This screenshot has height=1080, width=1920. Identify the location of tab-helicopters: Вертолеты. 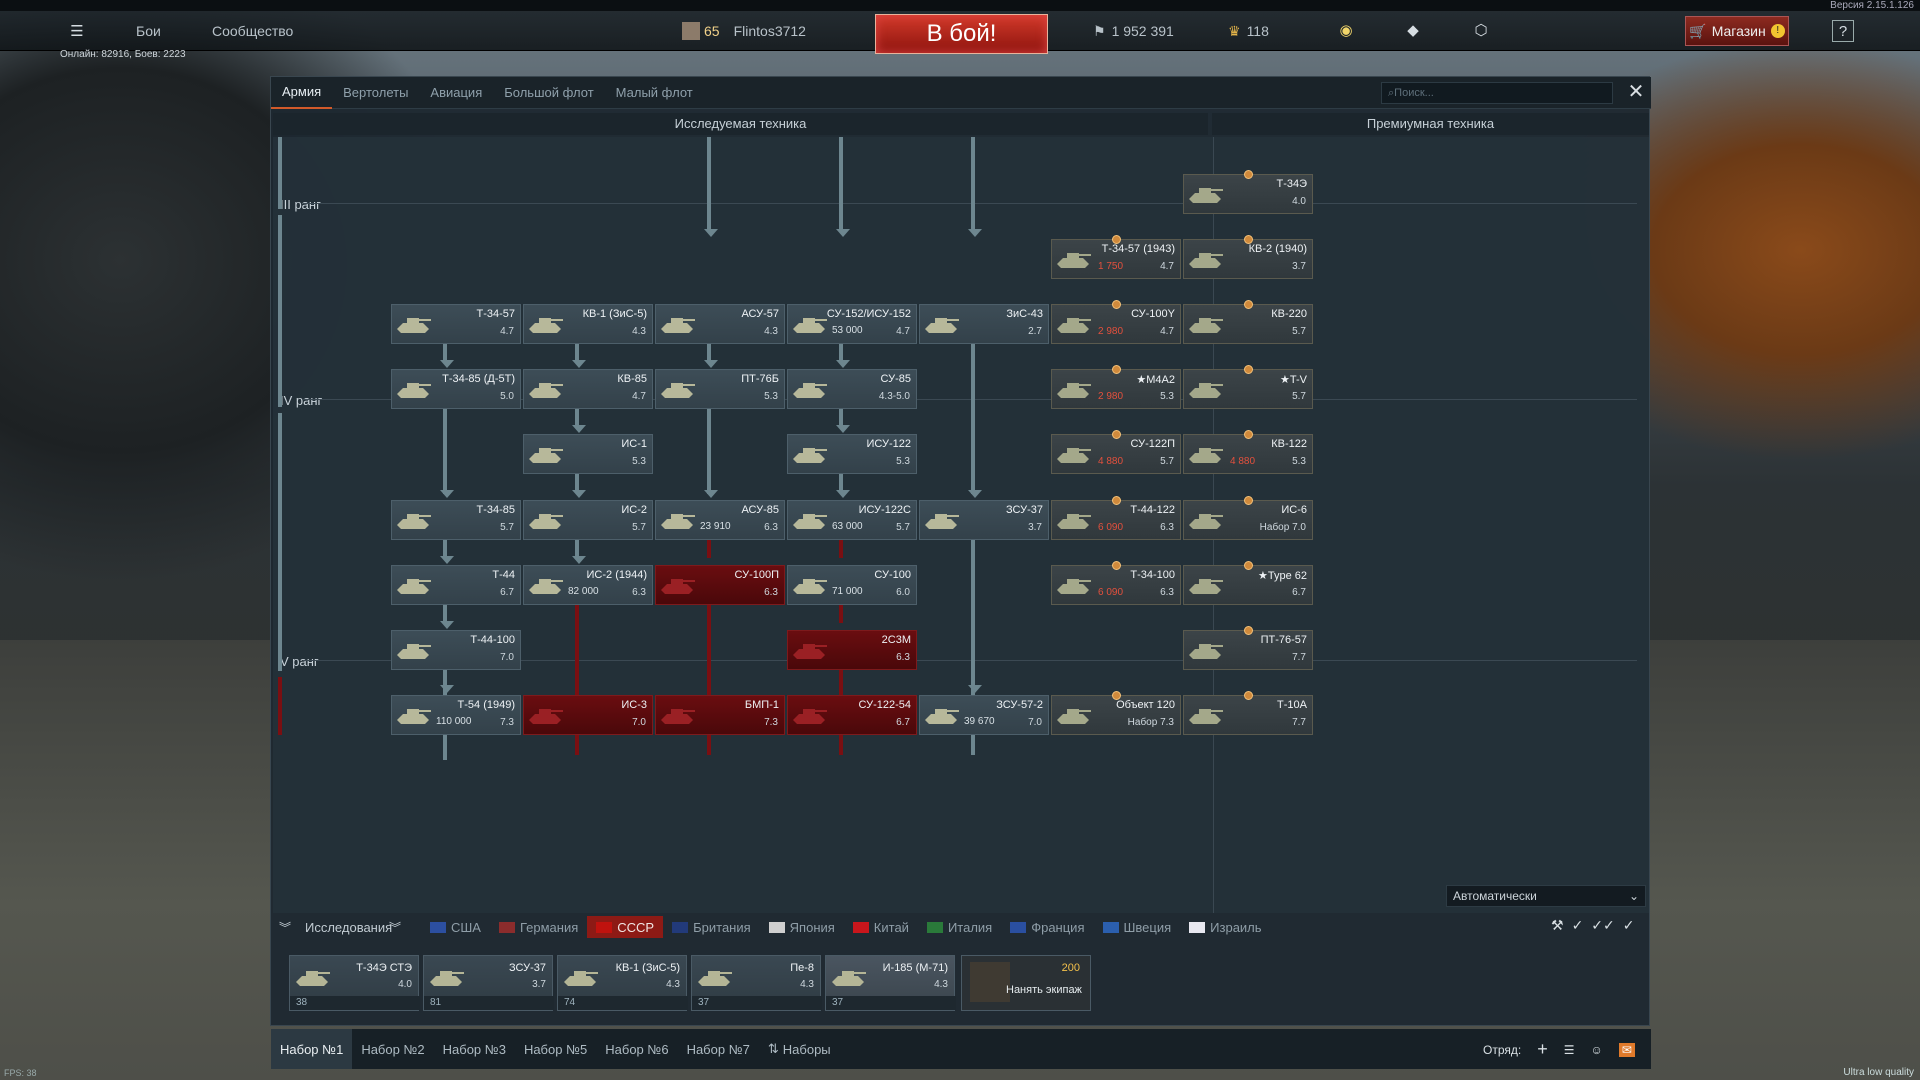
(375, 93).